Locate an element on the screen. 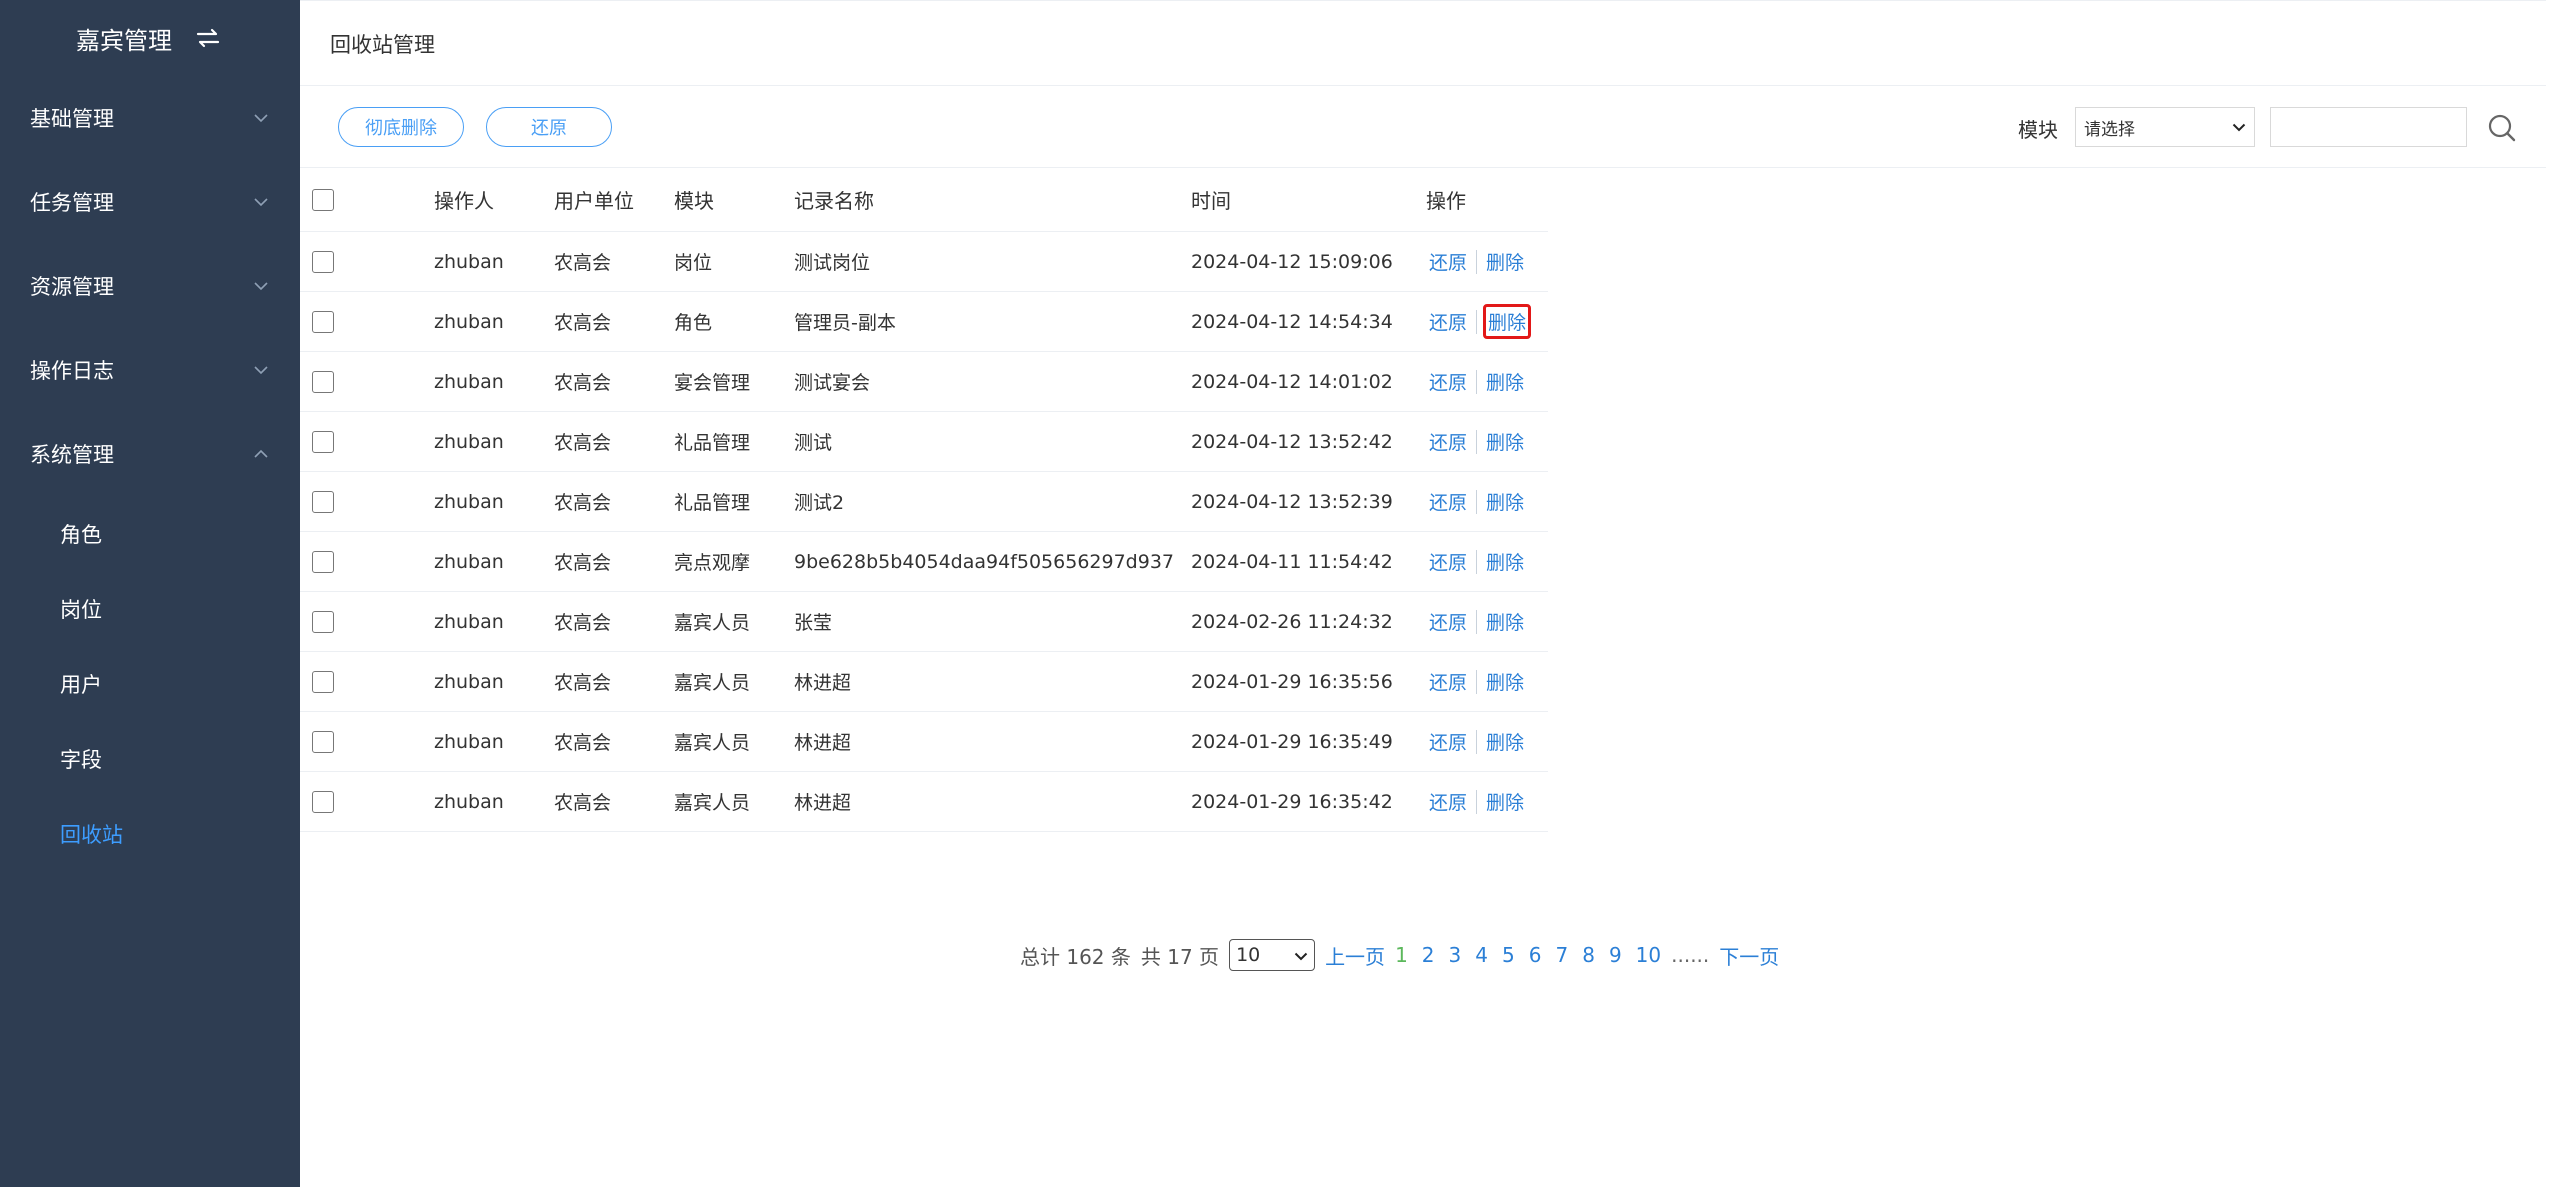  search-input is located at coordinates (2368, 127).